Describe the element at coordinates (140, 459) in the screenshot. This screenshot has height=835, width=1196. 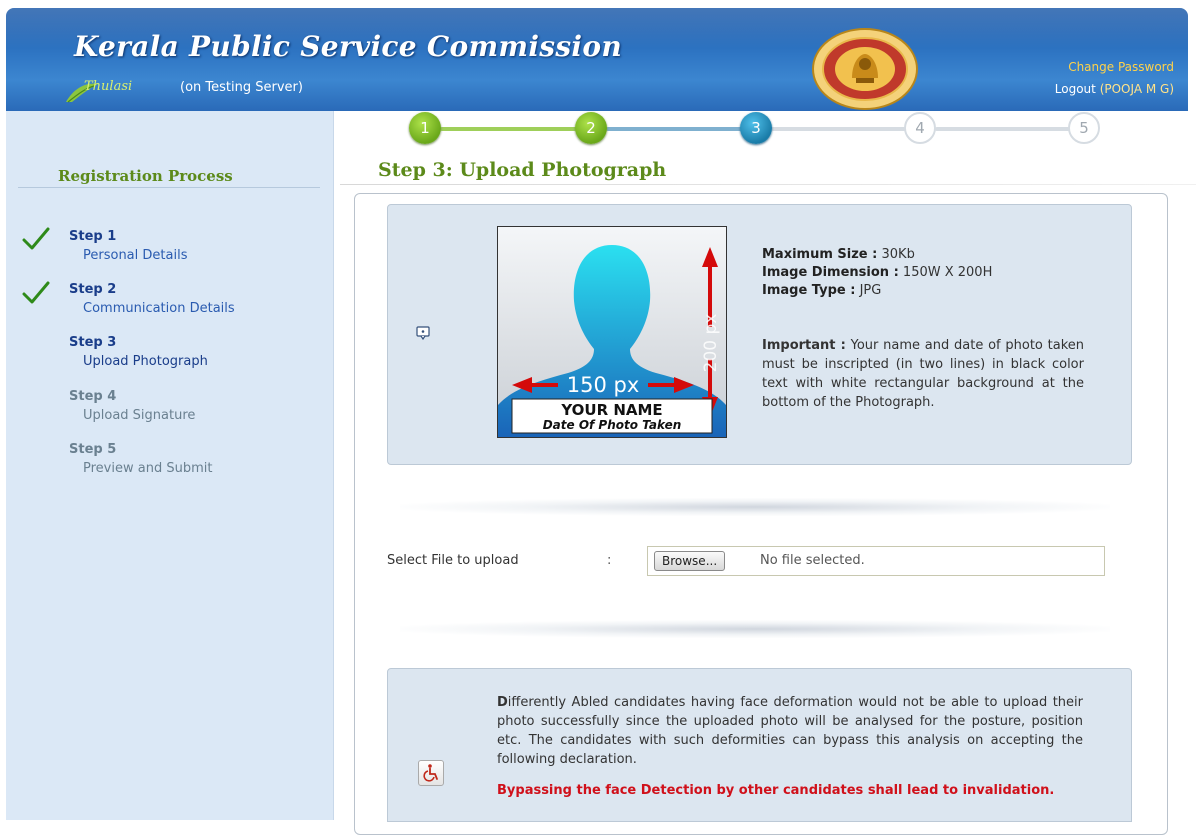
I see `sidebar-item-step-5: Step 5 Preview and Submit` at that location.